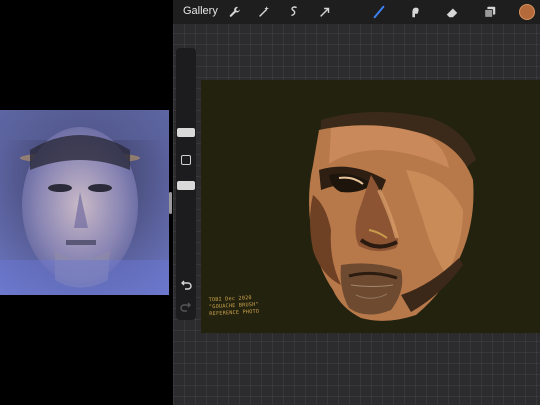 This screenshot has width=540, height=405. I want to click on layers-icon, so click(490, 12).